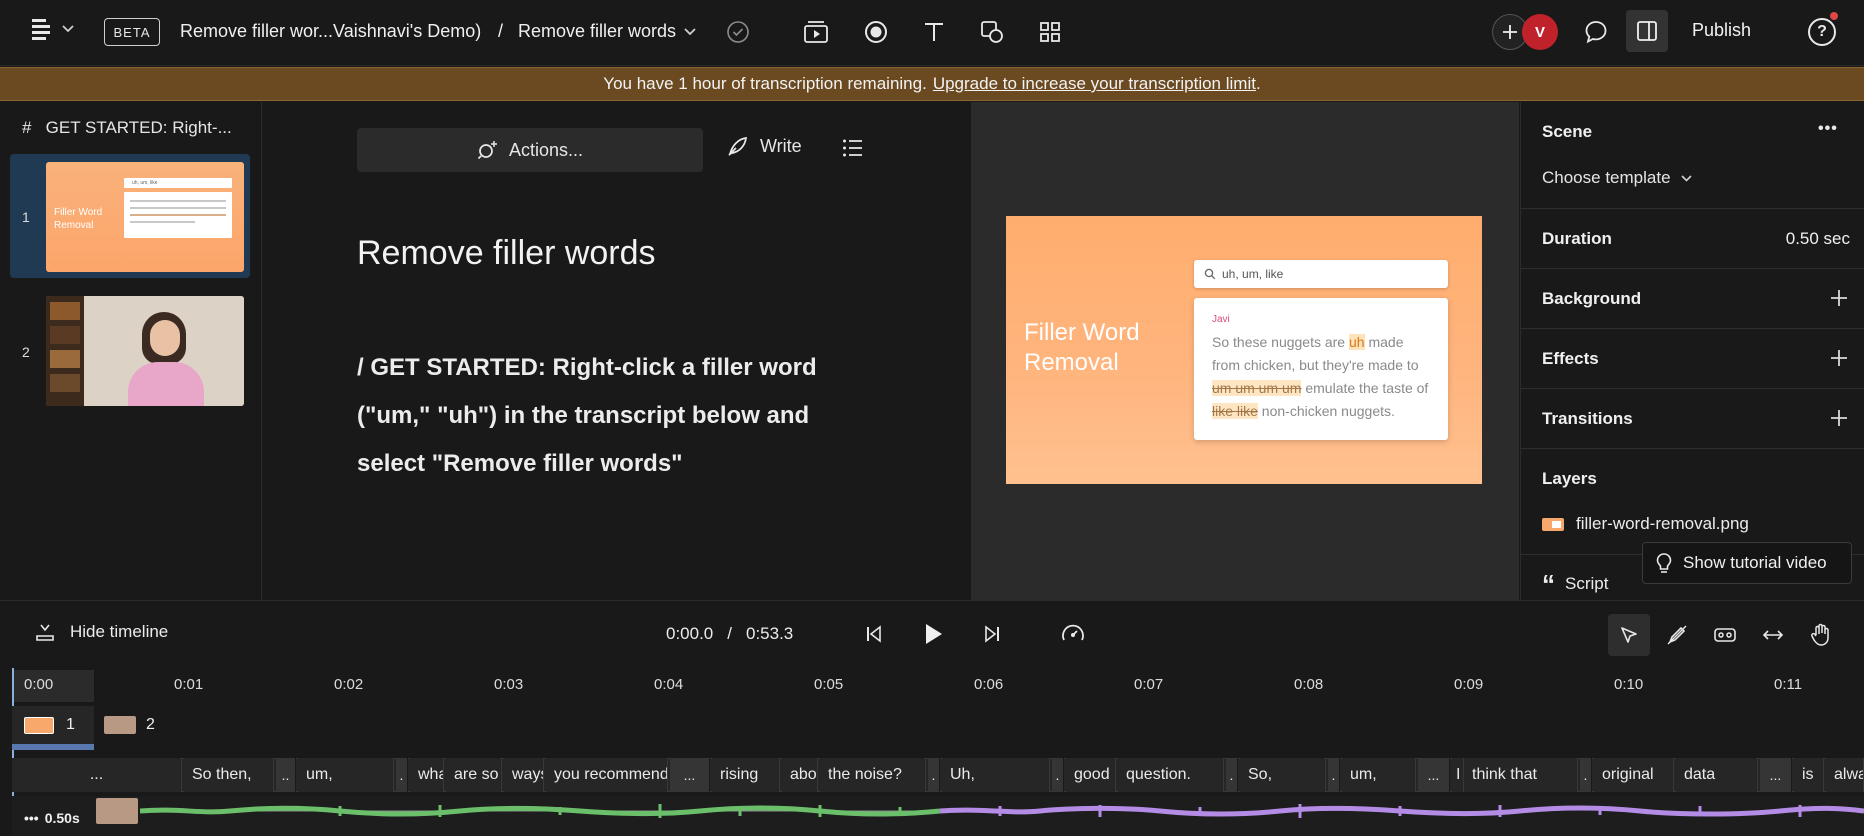 The width and height of the screenshot is (1864, 836). I want to click on skip-forward-icon, so click(992, 634).